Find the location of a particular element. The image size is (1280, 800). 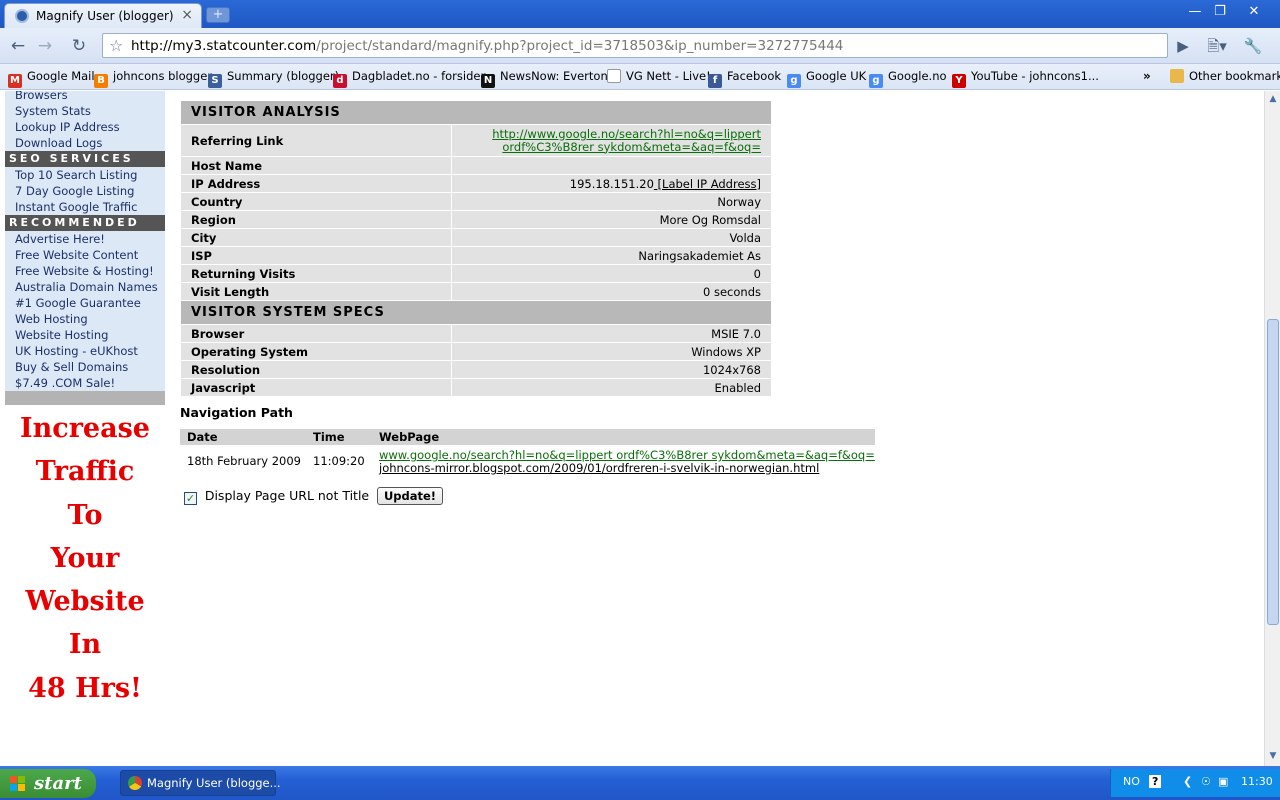

page-scrollbar: ▲ ▼ is located at coordinates (1272, 428).